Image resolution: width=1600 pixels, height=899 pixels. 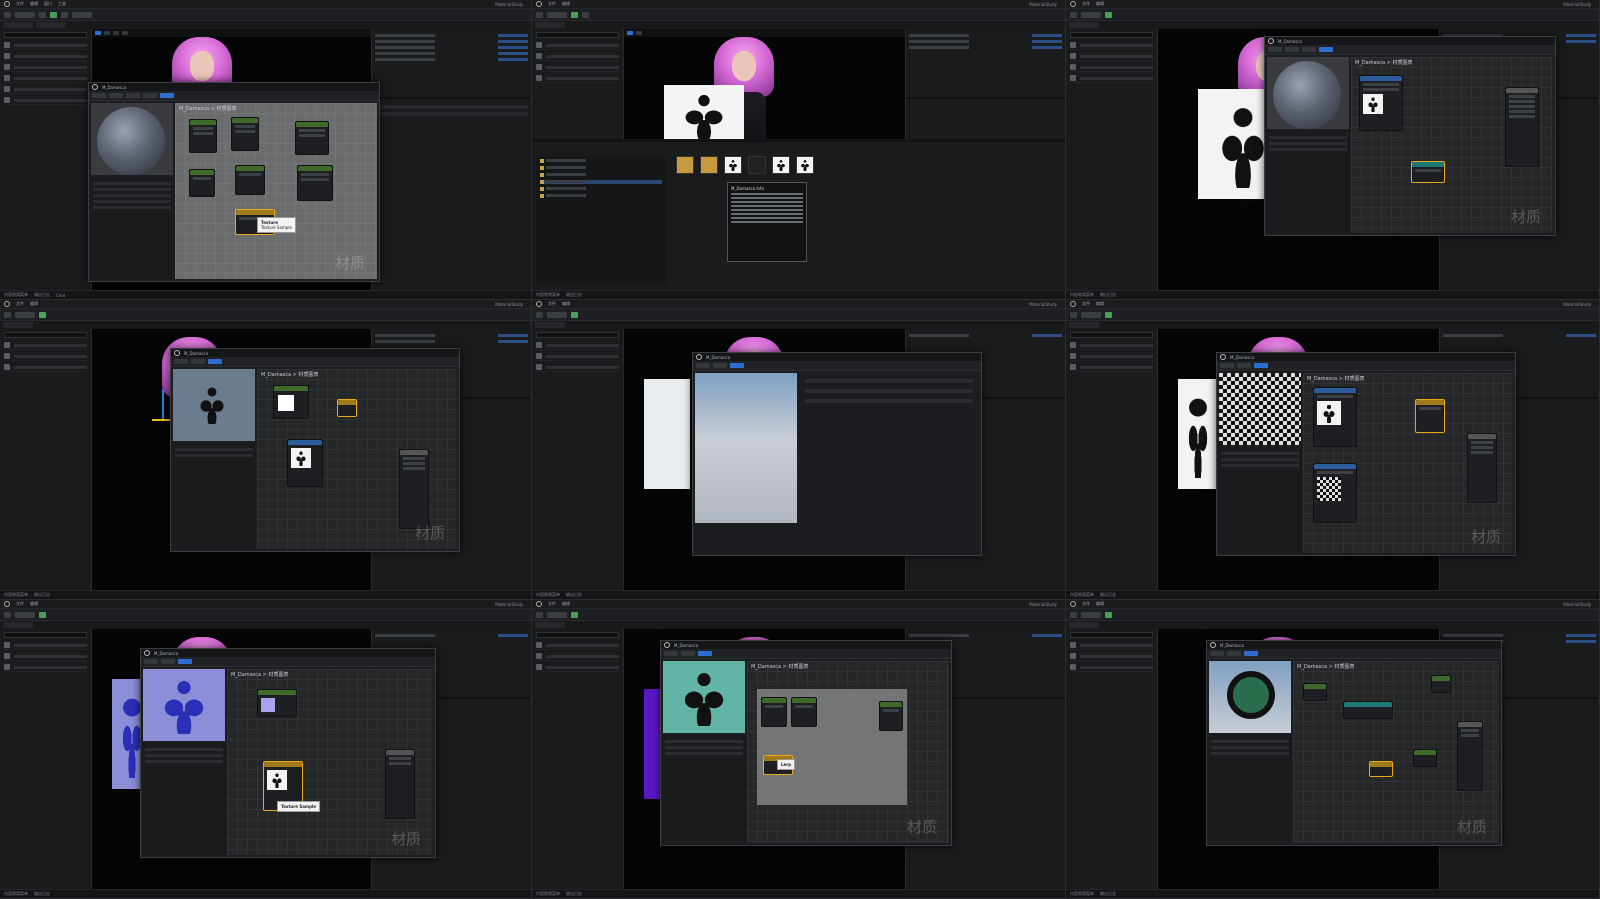 What do you see at coordinates (62, 4) in the screenshot?
I see `menu-item-tools: 工具` at bounding box center [62, 4].